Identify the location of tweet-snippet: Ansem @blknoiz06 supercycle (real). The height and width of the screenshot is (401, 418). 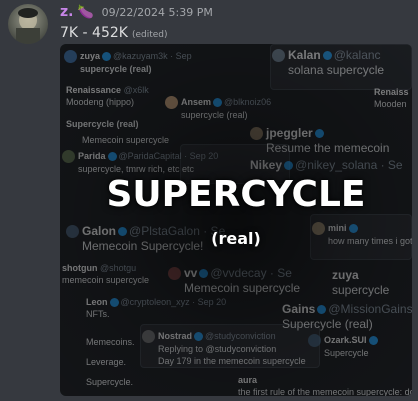
(218, 108).